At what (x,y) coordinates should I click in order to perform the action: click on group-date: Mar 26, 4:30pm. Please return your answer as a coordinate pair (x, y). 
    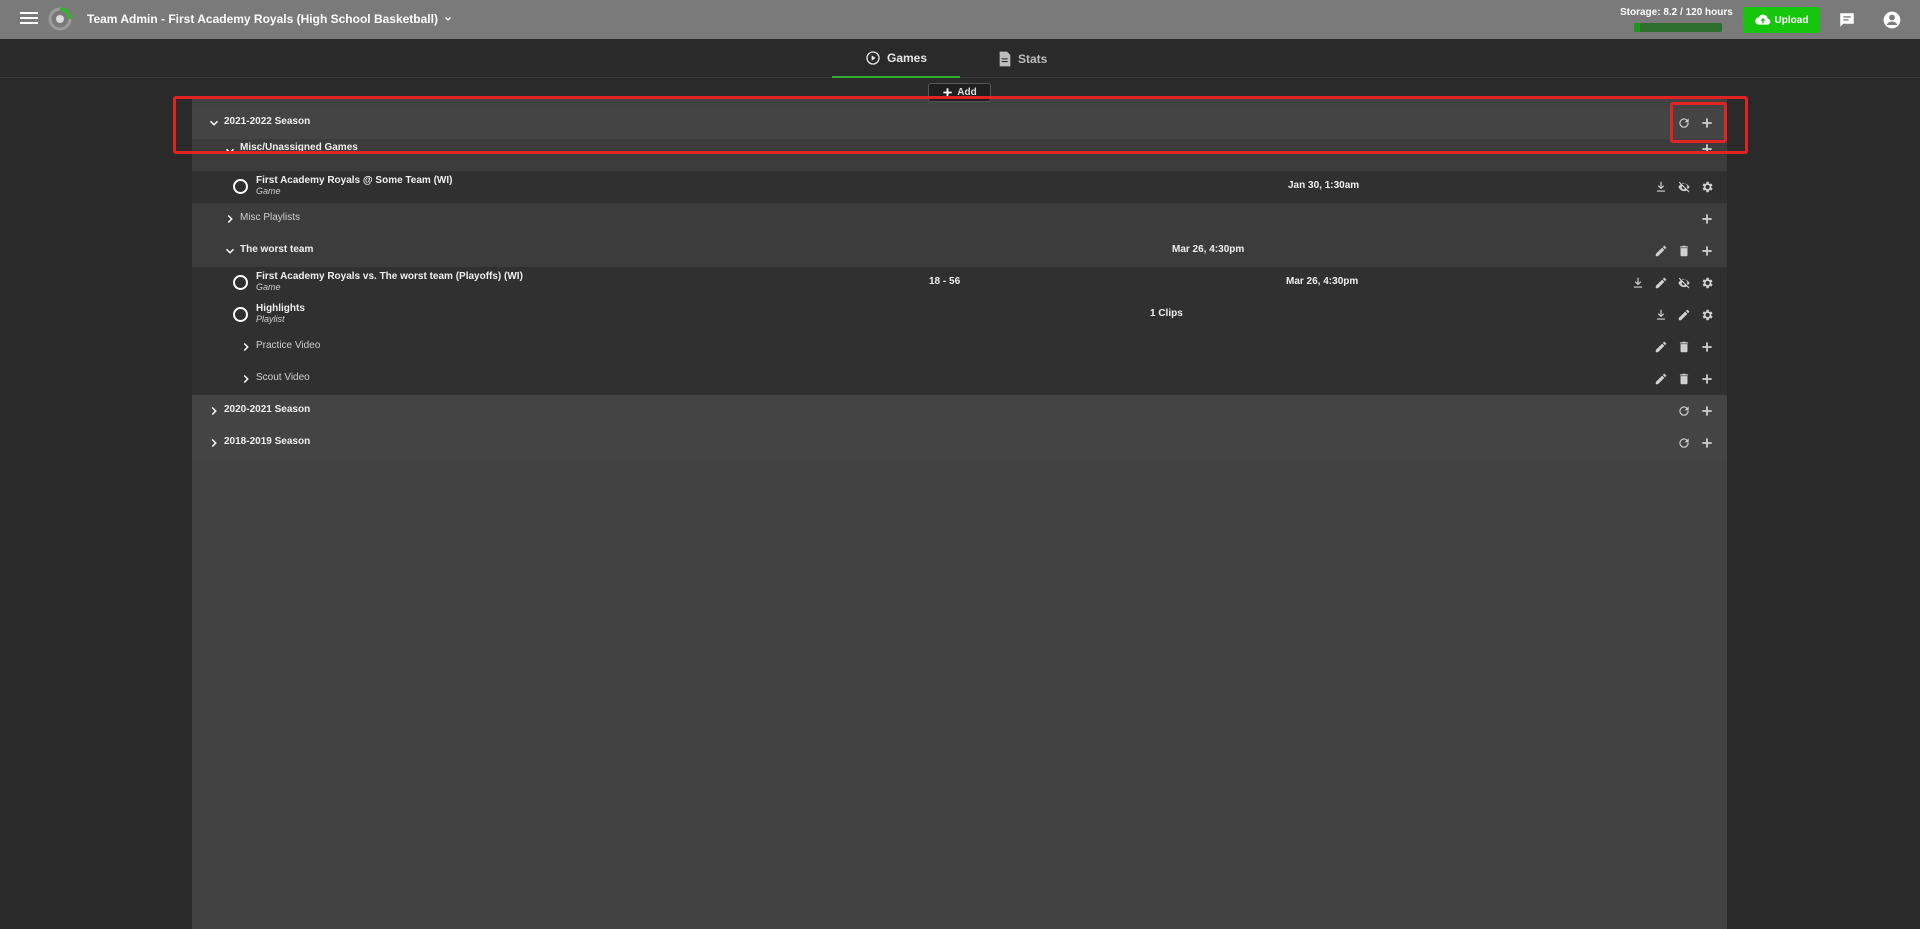
    Looking at the image, I should click on (1208, 249).